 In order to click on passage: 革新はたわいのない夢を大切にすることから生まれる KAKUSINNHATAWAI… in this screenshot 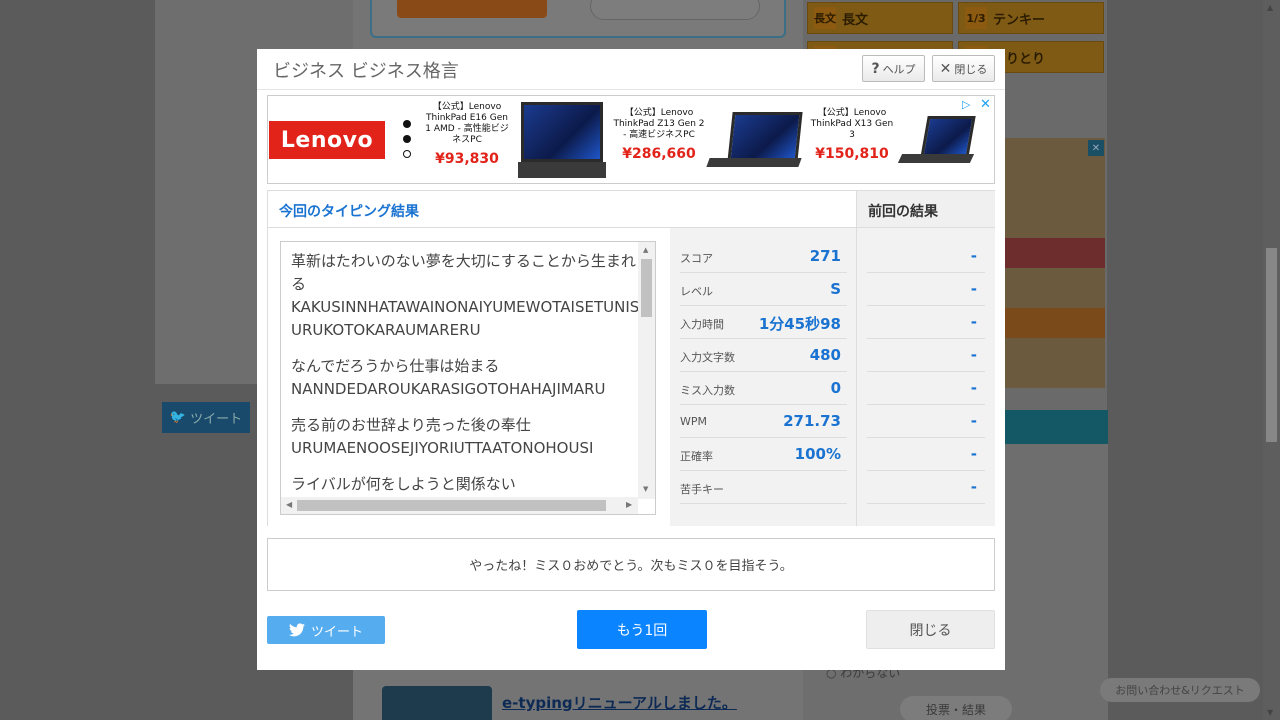, I will do `click(466, 296)`.